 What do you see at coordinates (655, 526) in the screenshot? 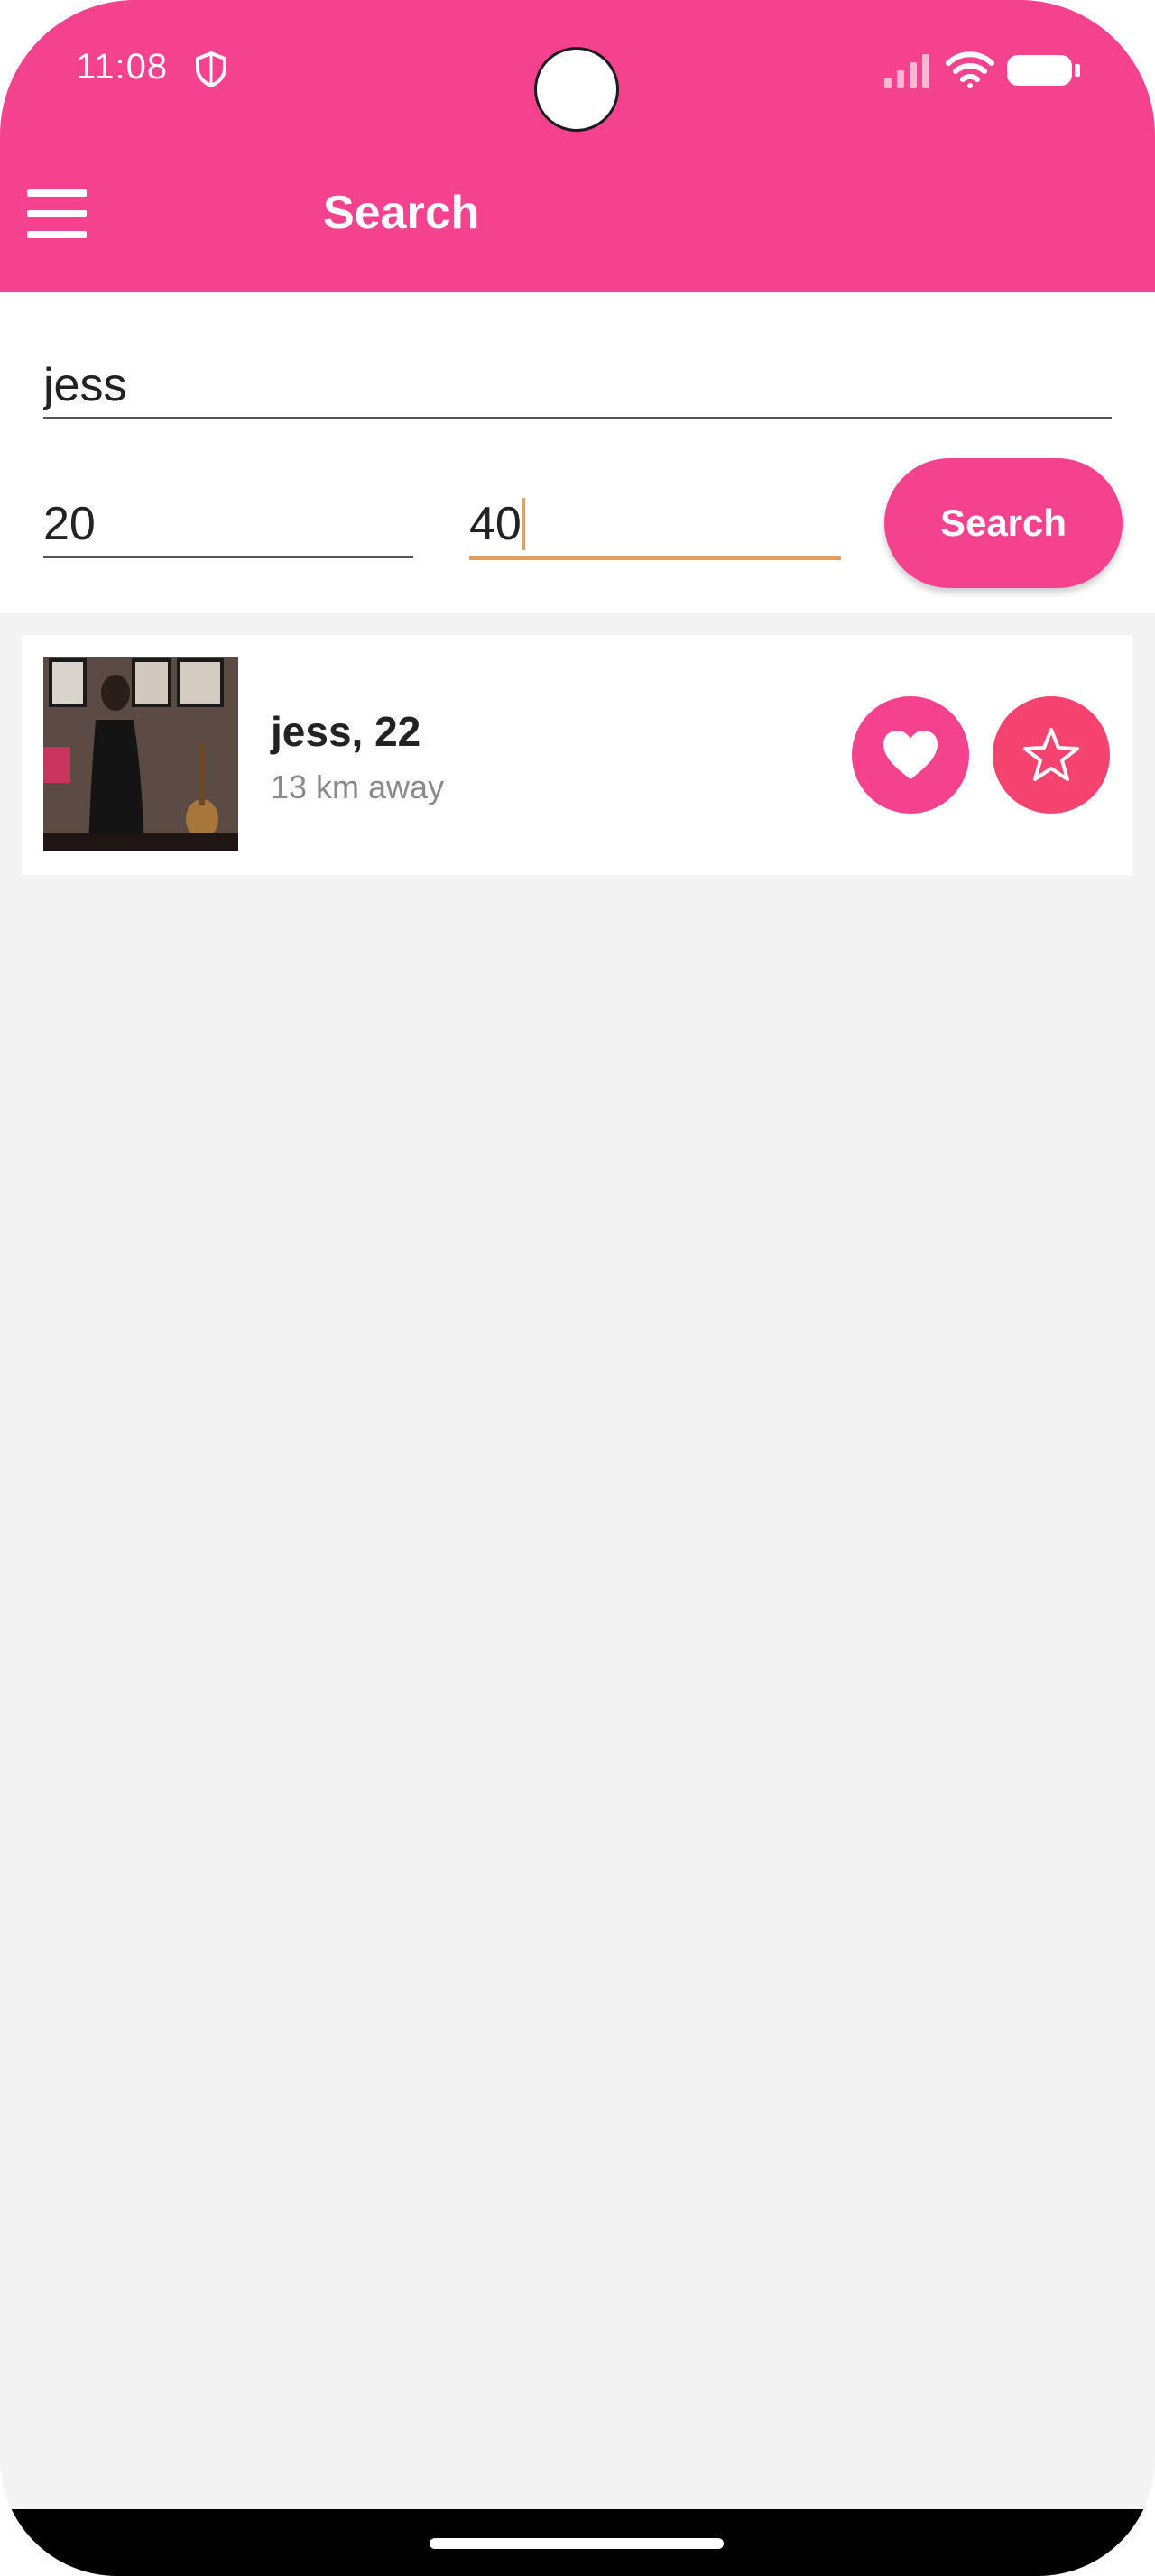
I see `max-age-field` at bounding box center [655, 526].